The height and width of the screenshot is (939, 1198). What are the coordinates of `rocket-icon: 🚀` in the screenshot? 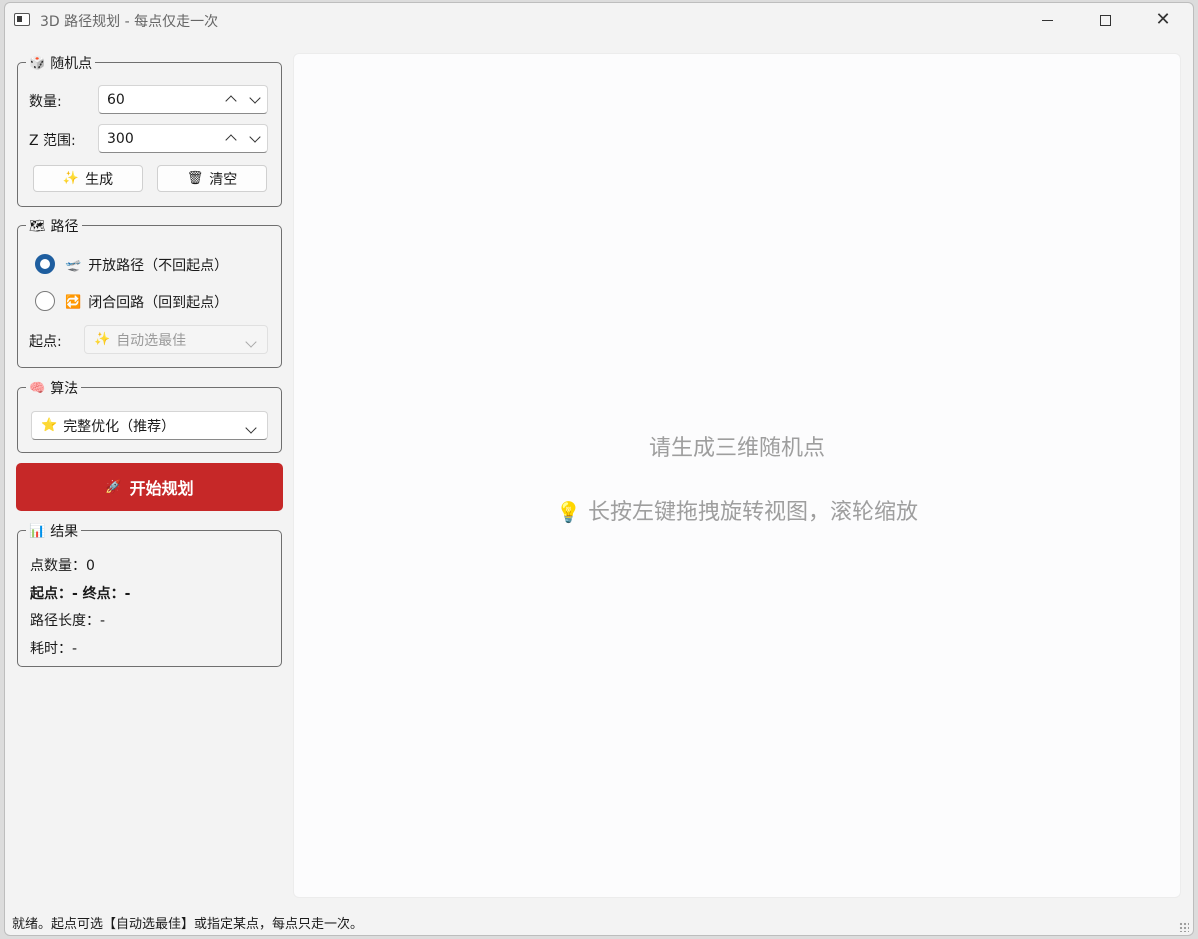 It's located at (113, 487).